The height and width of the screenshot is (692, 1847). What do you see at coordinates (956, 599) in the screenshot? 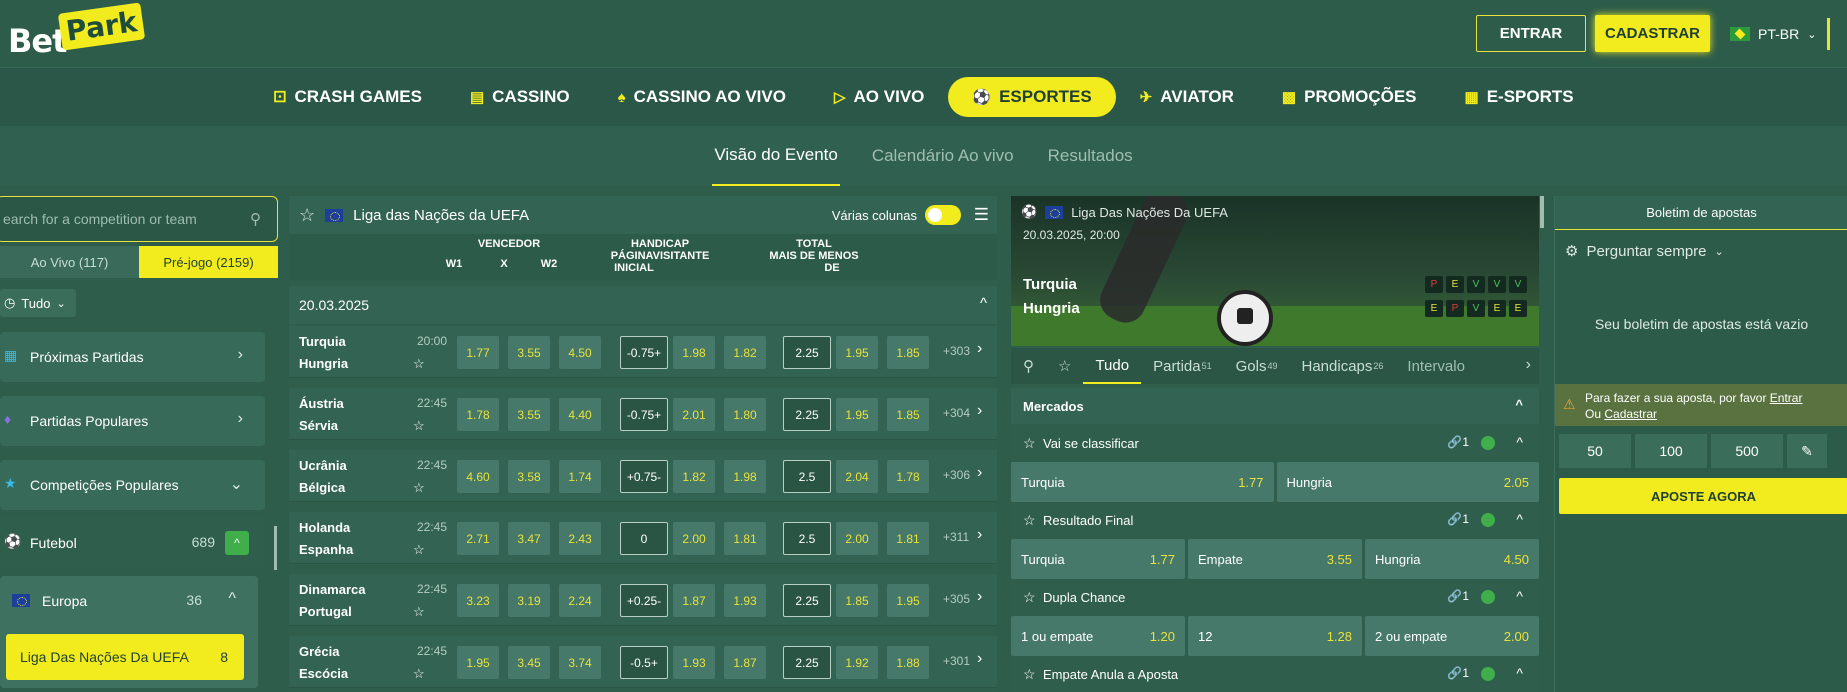
I see `more-markets-count: +305` at bounding box center [956, 599].